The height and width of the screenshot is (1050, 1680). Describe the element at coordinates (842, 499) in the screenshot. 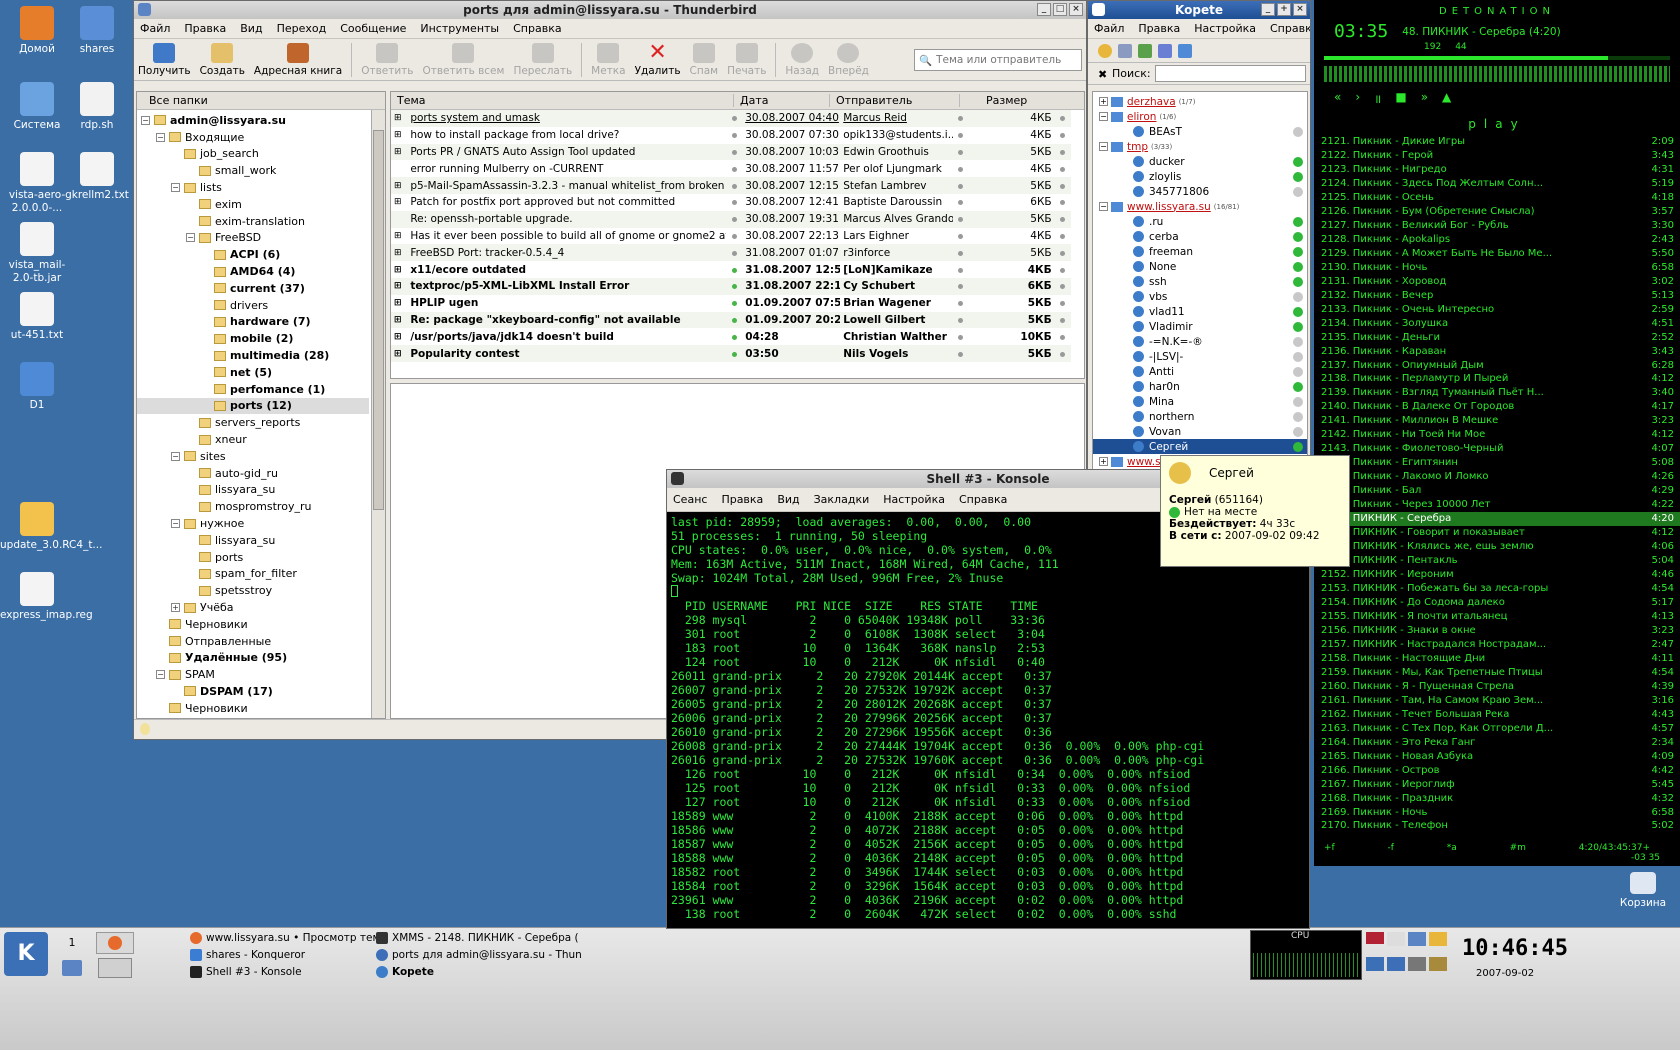

I see `menu-bookmarks: Закладки` at that location.